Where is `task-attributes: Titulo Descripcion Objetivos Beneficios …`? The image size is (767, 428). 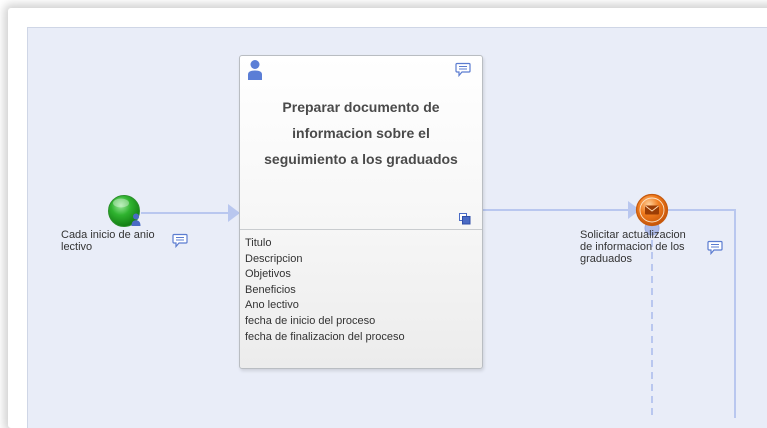 task-attributes: Titulo Descripcion Objetivos Beneficios … is located at coordinates (361, 290).